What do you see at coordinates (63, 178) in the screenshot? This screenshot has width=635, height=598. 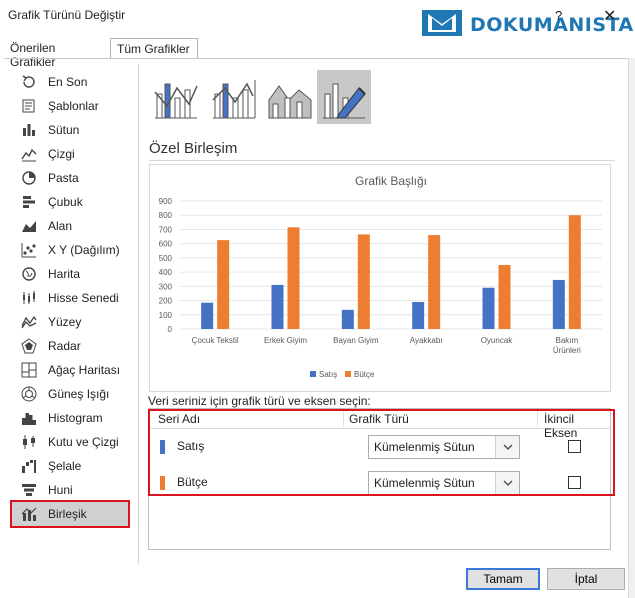 I see `sidebar-item-label: Pasta` at bounding box center [63, 178].